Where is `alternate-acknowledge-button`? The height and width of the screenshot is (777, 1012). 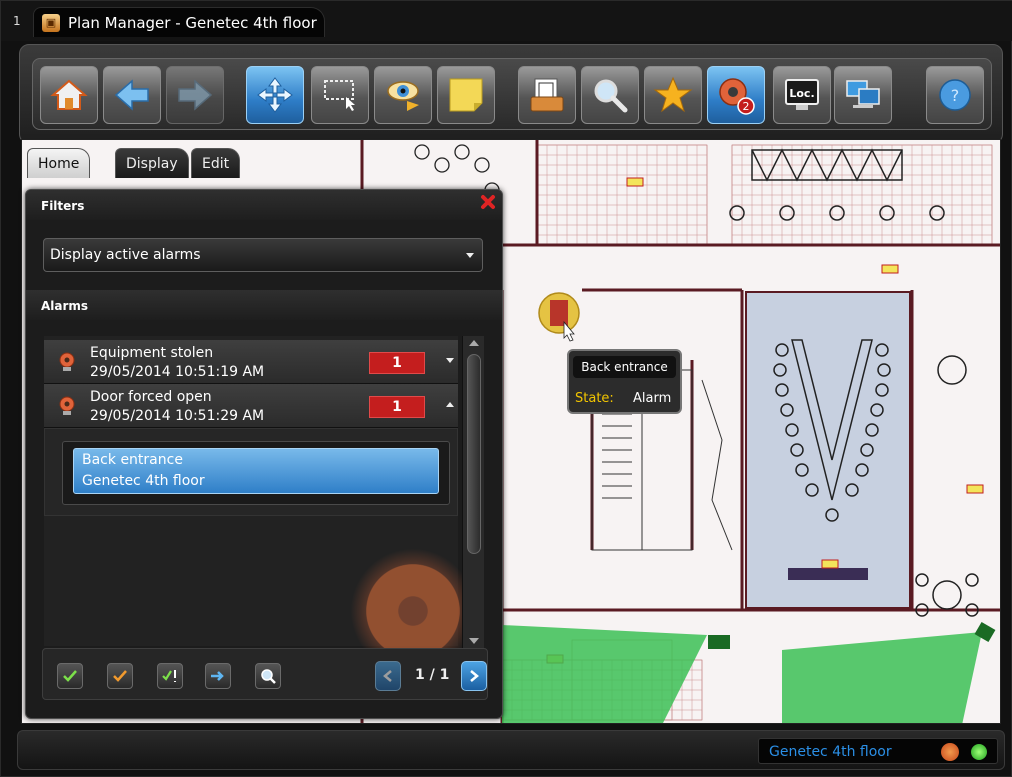 alternate-acknowledge-button is located at coordinates (120, 676).